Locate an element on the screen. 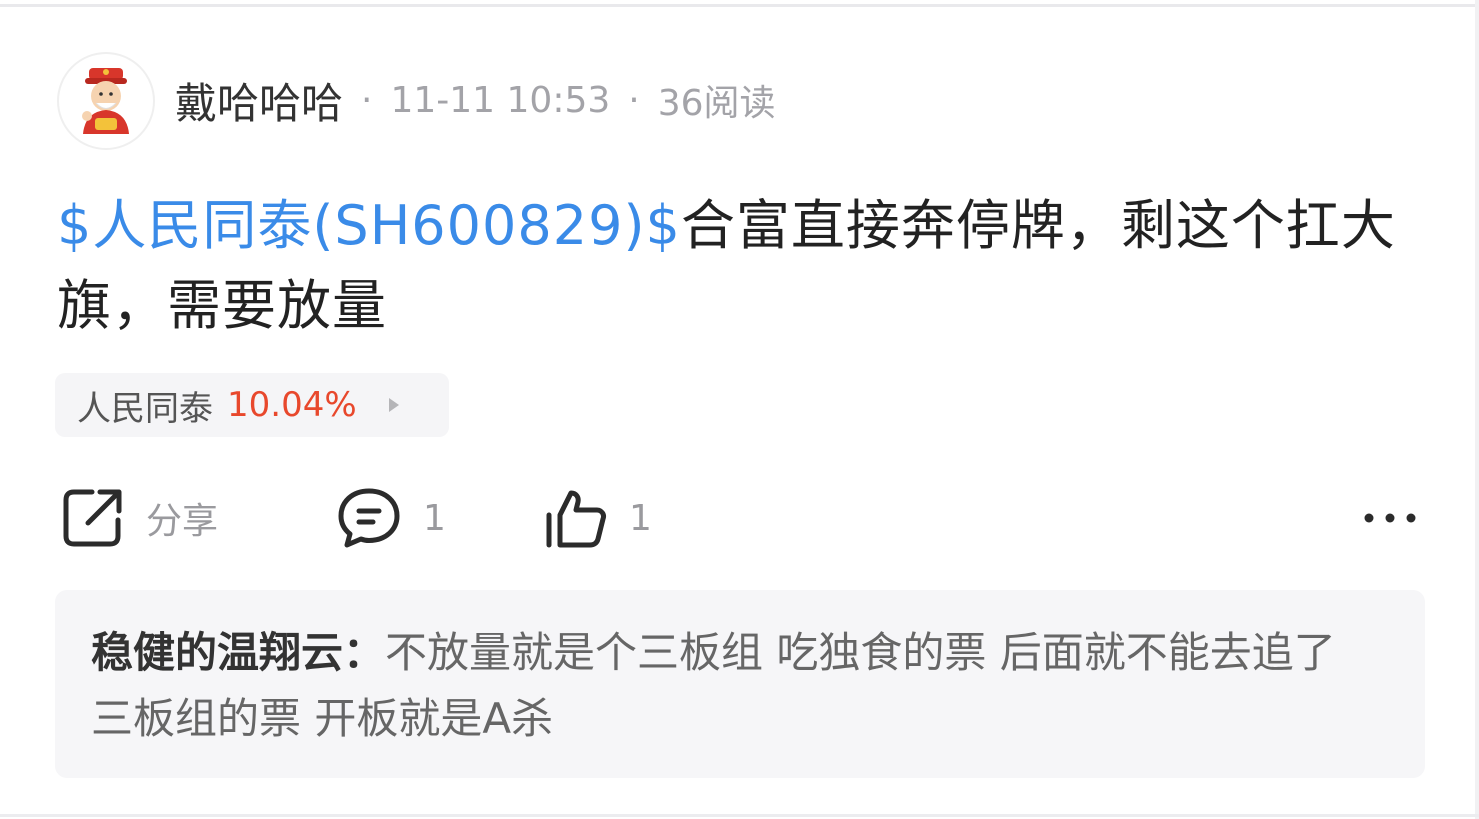 The width and height of the screenshot is (1479, 819). share-label: 分享 is located at coordinates (182, 521).